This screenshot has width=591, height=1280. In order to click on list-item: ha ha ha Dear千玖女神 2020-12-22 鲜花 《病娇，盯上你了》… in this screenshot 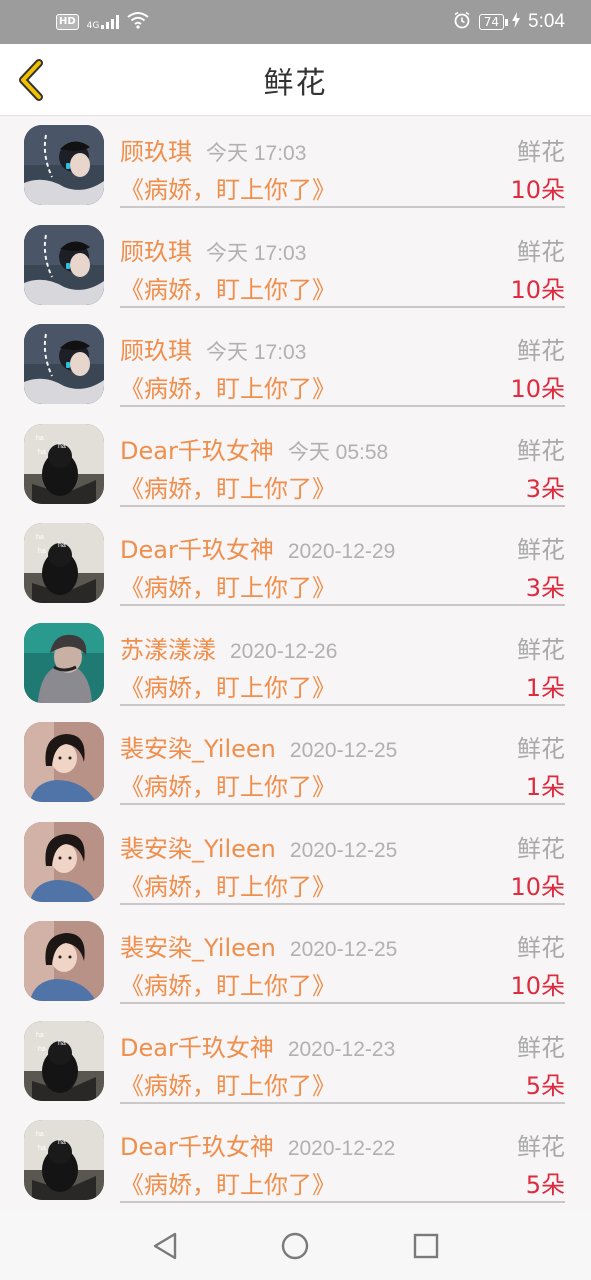, I will do `click(295, 1161)`.